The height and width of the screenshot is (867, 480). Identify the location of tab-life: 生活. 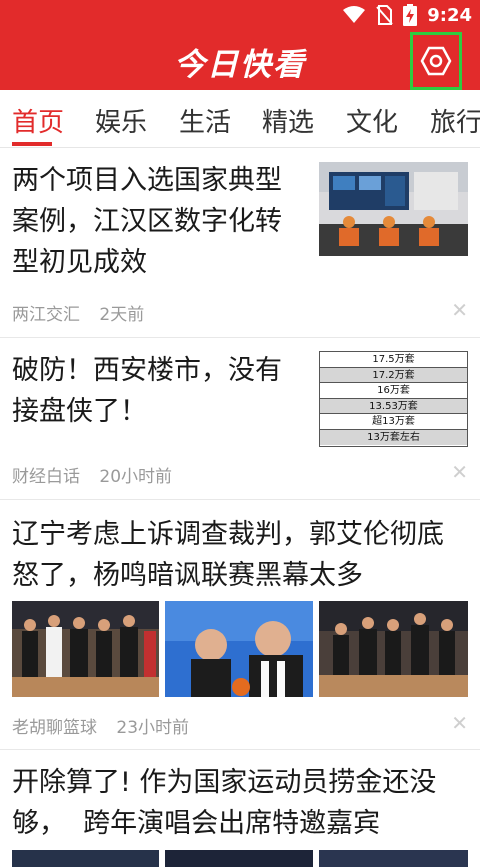
(205, 120).